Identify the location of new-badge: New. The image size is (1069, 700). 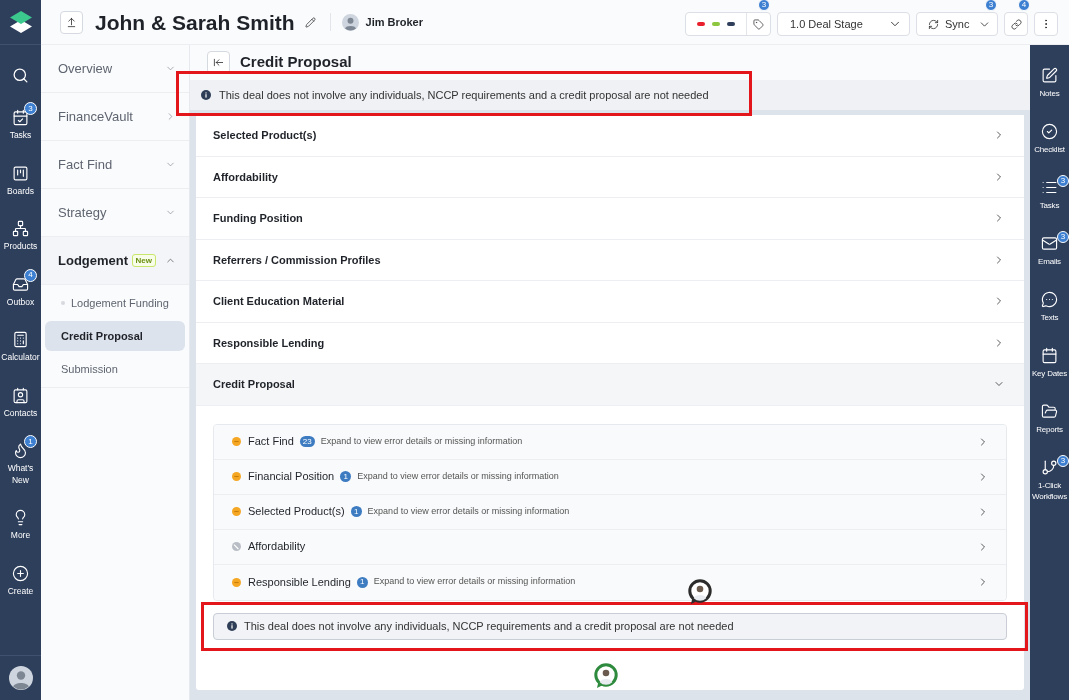
(143, 260).